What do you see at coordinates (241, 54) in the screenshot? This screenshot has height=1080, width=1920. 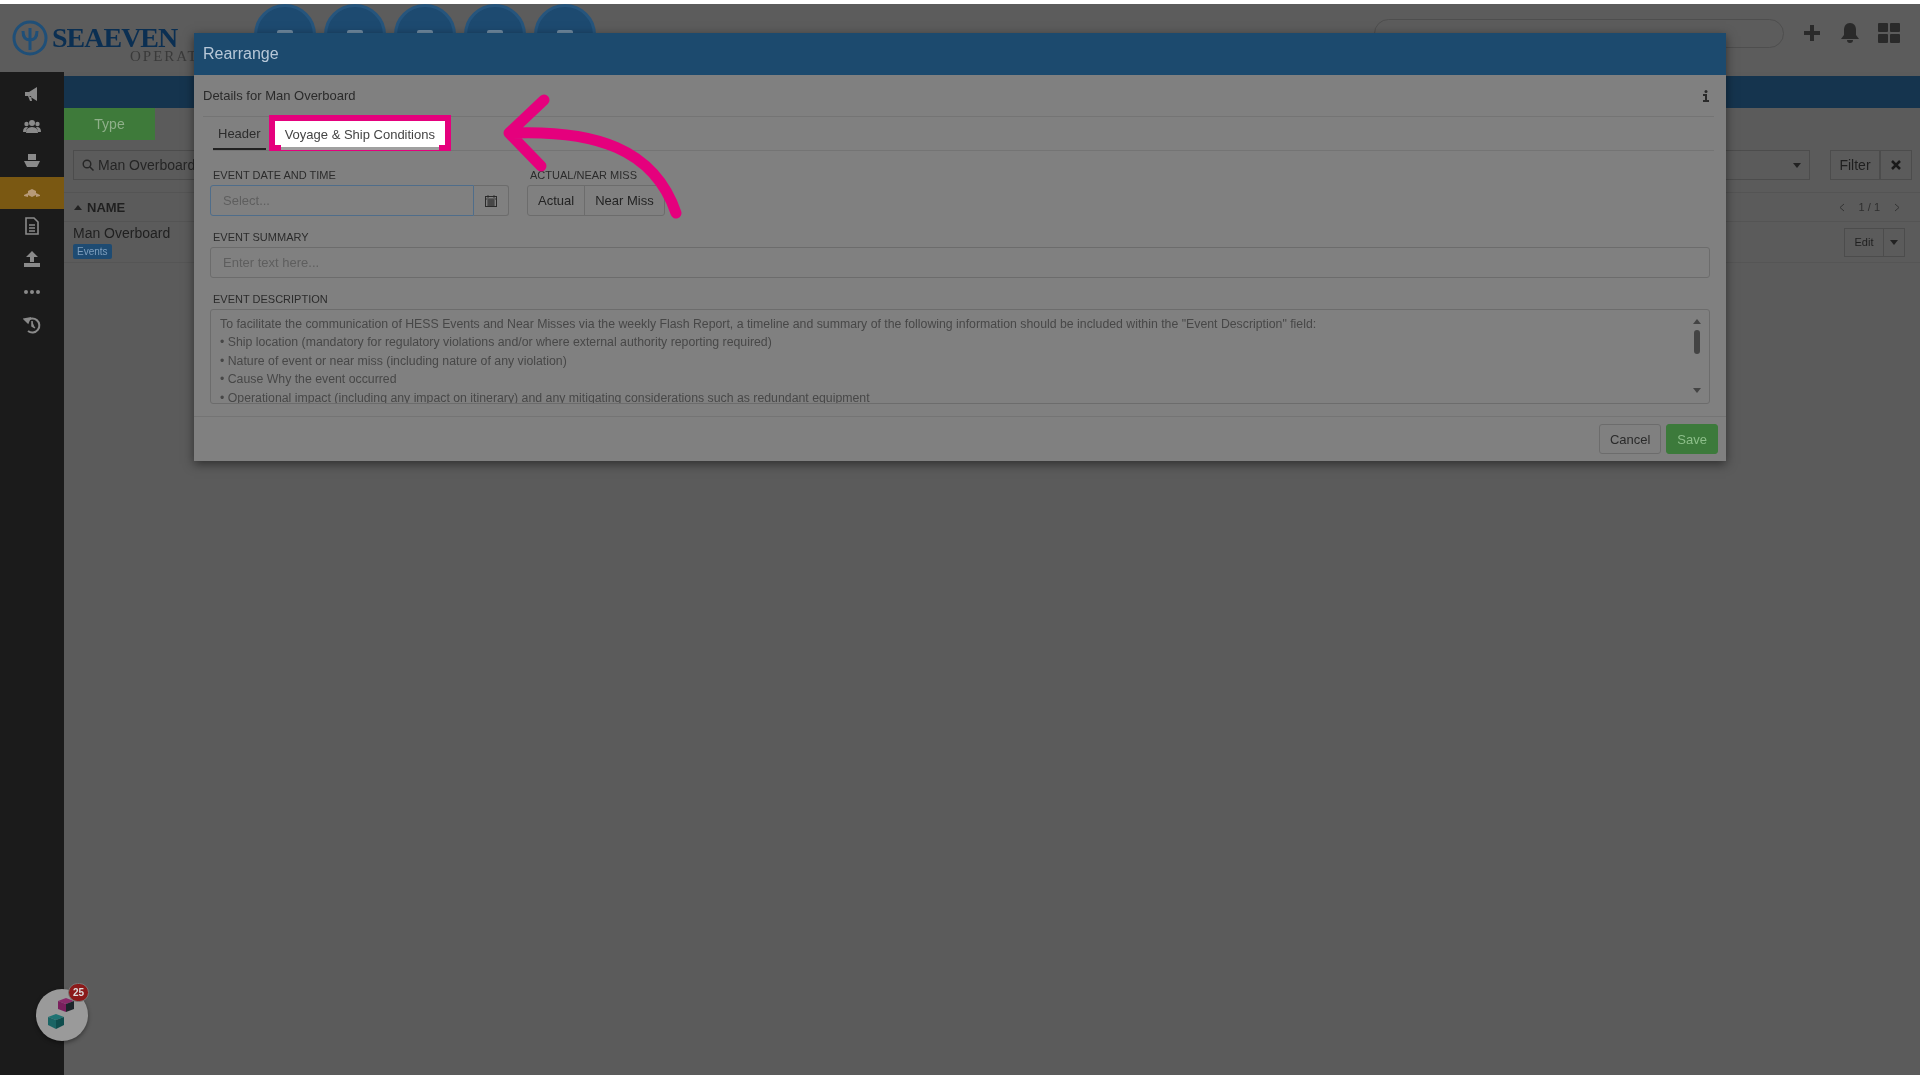 I see `dialog-title: Rearrange` at bounding box center [241, 54].